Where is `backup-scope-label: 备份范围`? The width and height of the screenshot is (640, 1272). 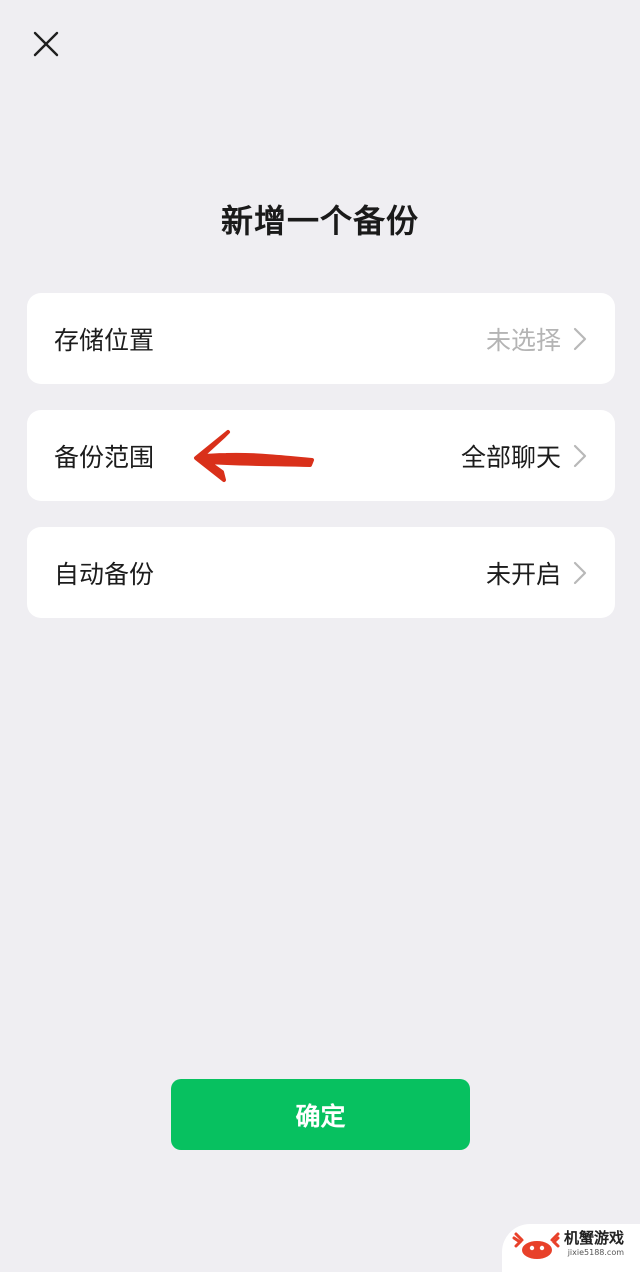
backup-scope-label: 备份范围 is located at coordinates (104, 457).